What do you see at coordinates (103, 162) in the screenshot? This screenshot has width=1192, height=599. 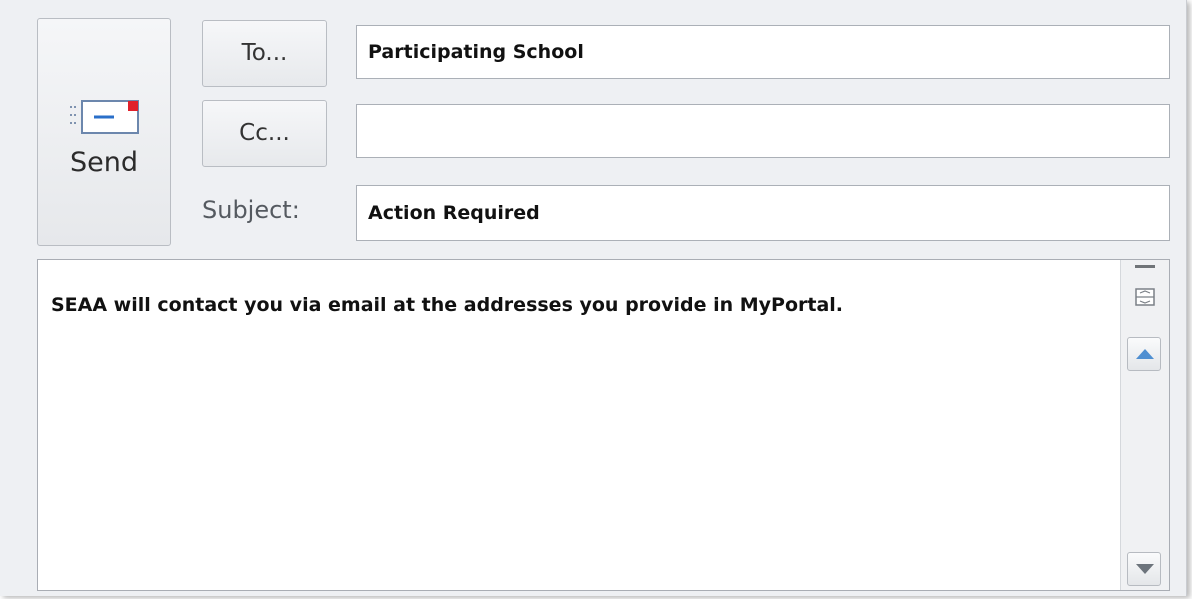 I see `send-label: Send` at bounding box center [103, 162].